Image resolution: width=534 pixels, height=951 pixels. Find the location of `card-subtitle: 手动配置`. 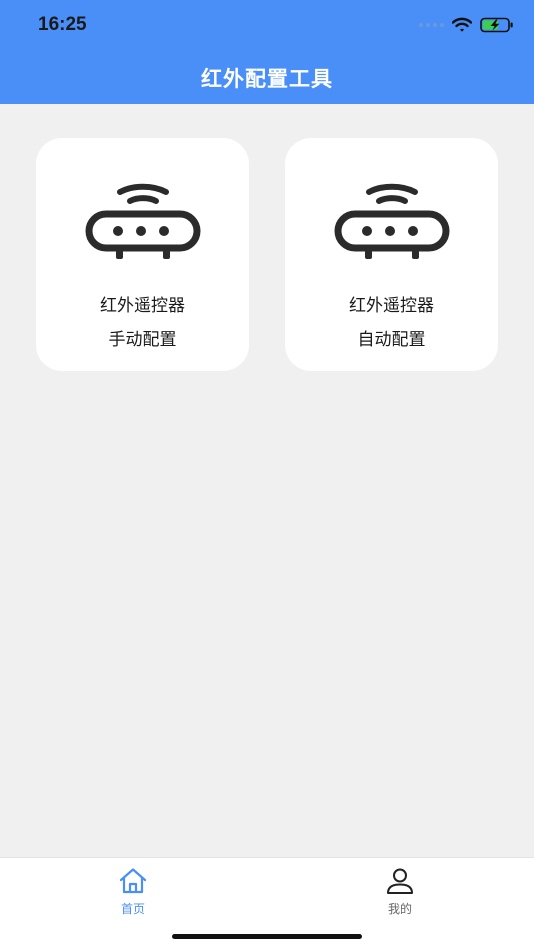

card-subtitle: 手动配置 is located at coordinates (142, 340).